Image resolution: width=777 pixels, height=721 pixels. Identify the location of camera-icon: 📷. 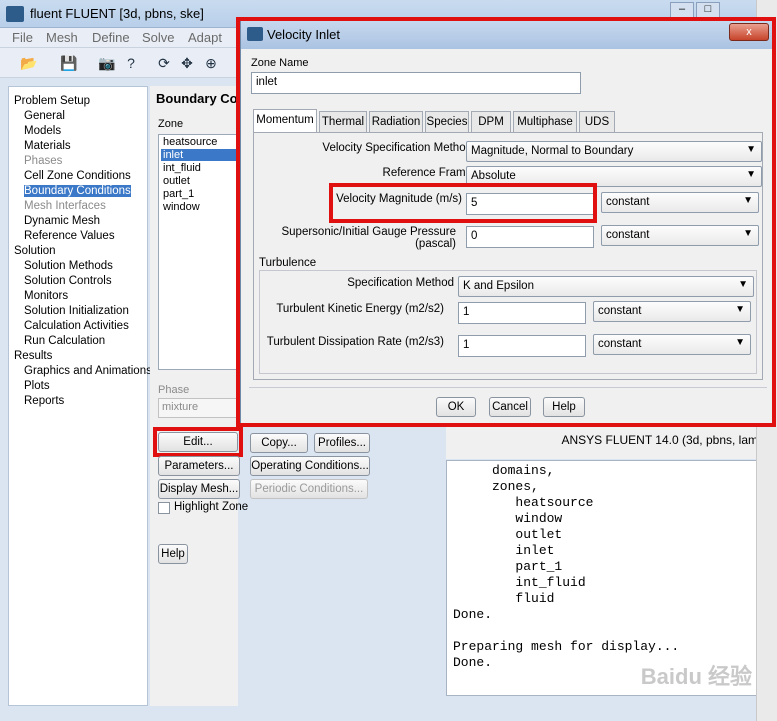
(107, 63).